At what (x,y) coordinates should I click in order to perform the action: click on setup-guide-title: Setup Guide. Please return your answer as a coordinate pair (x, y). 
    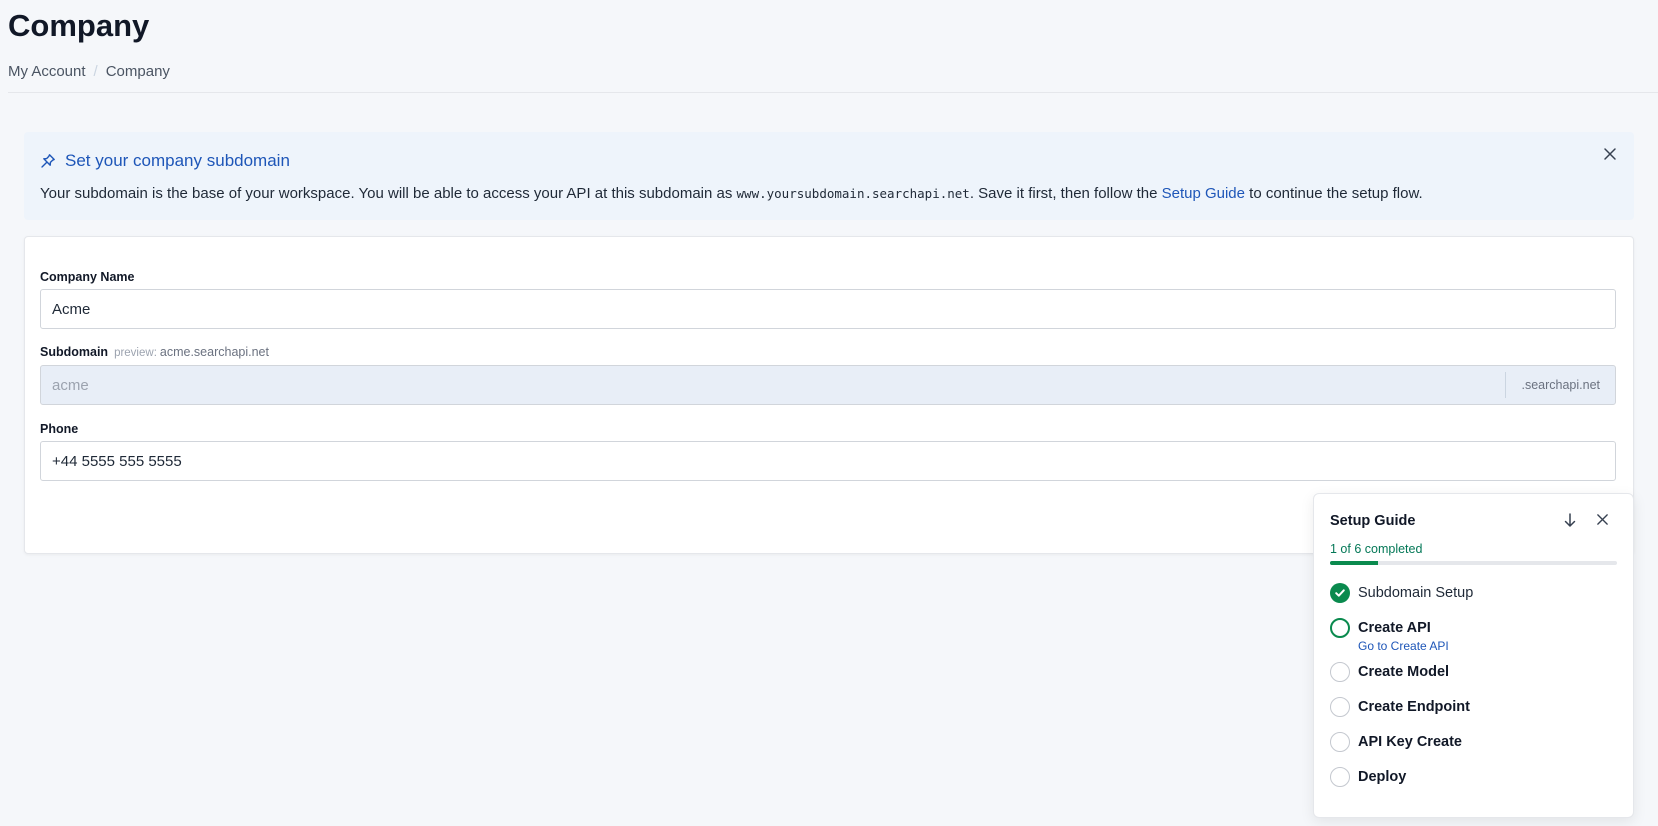
    Looking at the image, I should click on (1373, 521).